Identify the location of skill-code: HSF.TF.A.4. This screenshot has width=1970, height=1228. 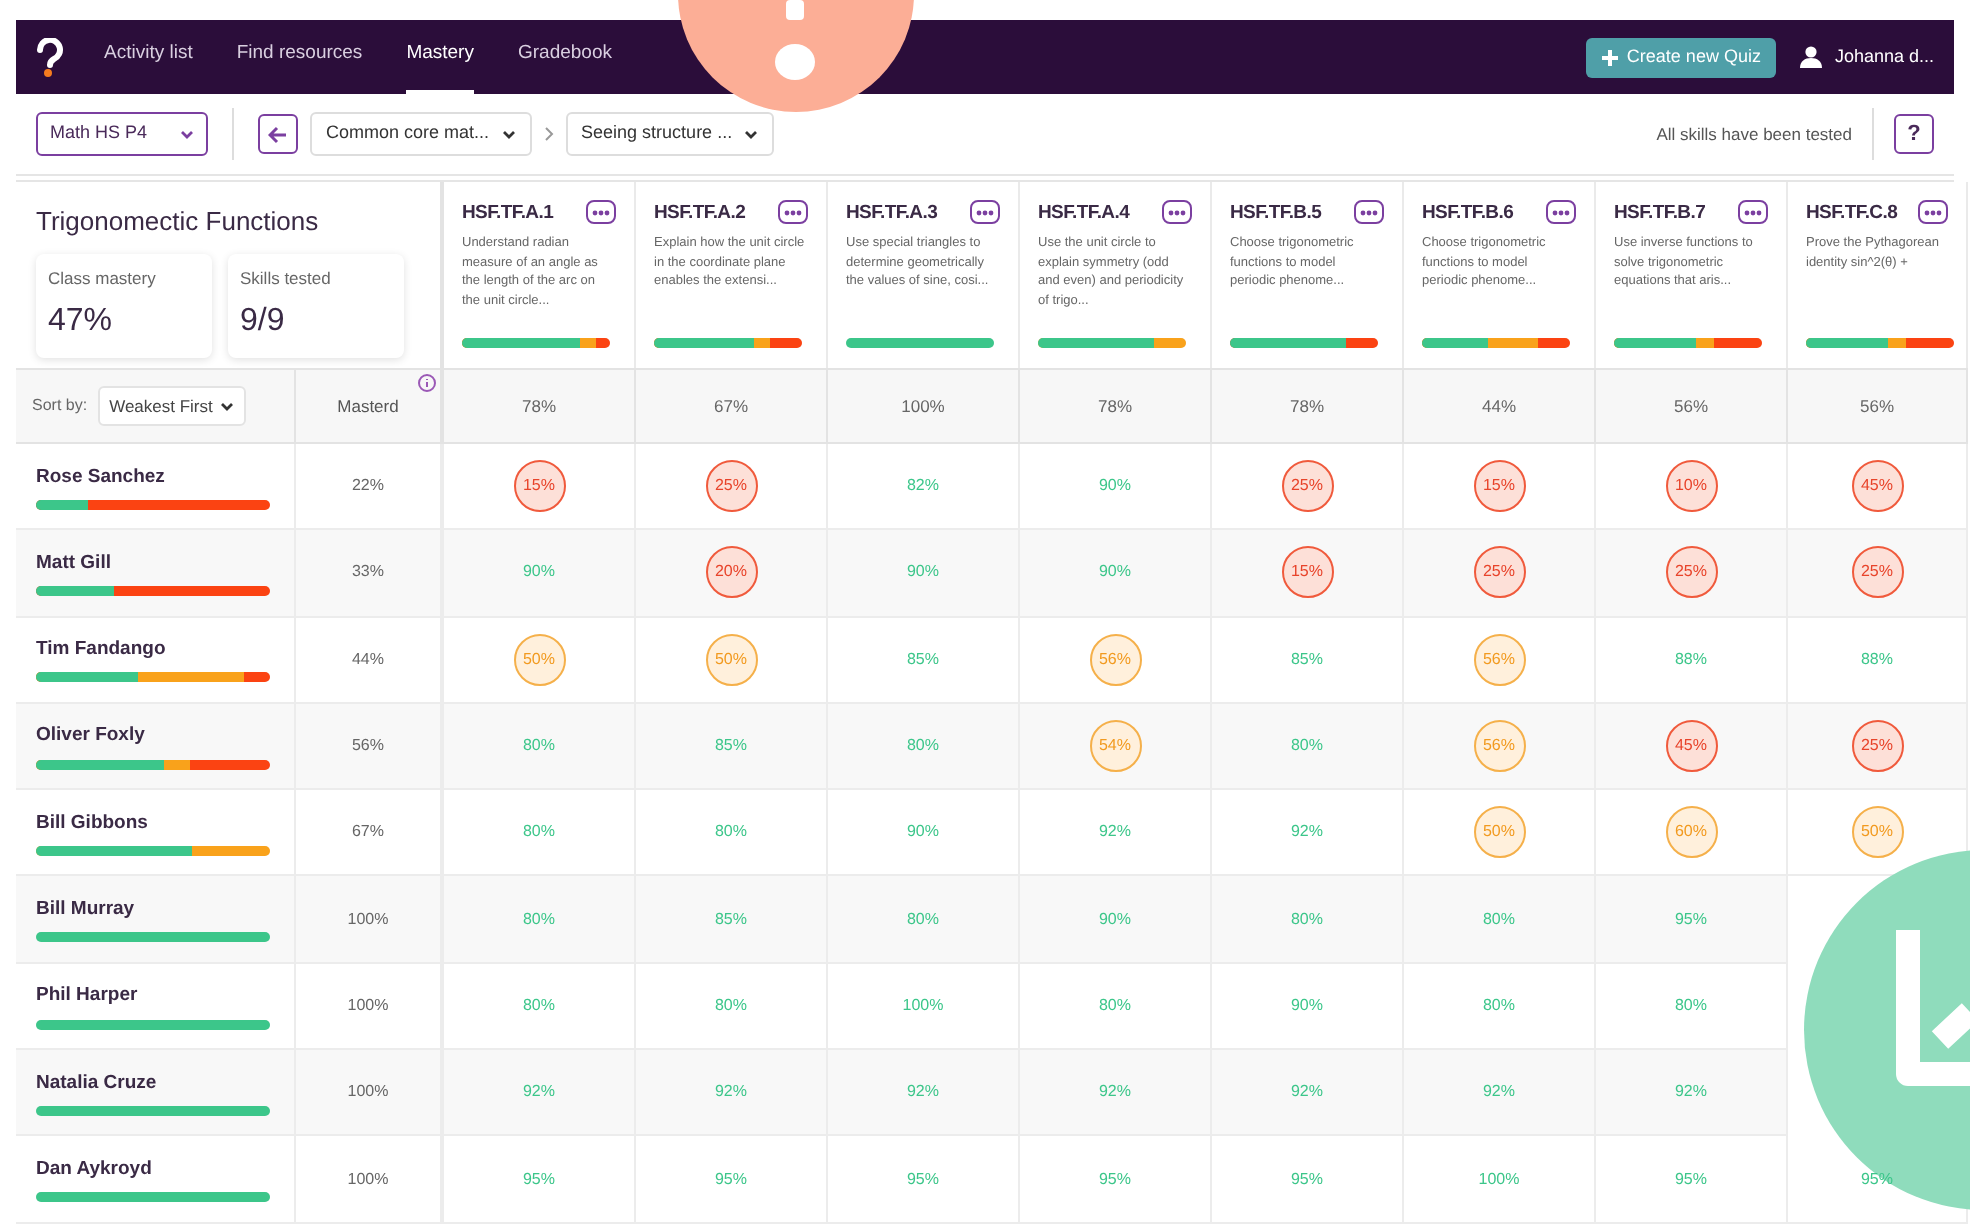
(1084, 214).